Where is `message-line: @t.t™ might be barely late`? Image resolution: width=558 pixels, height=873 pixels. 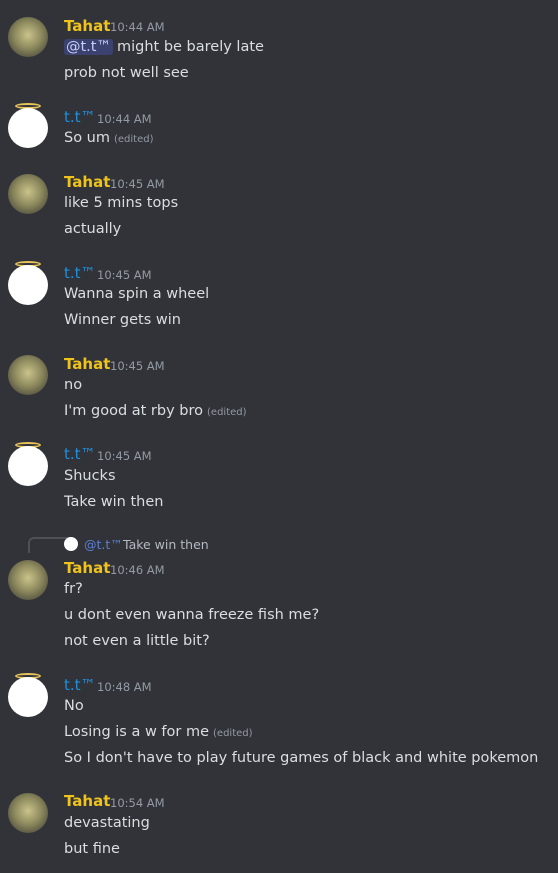 message-line: @t.t™ might be barely late is located at coordinates (164, 47).